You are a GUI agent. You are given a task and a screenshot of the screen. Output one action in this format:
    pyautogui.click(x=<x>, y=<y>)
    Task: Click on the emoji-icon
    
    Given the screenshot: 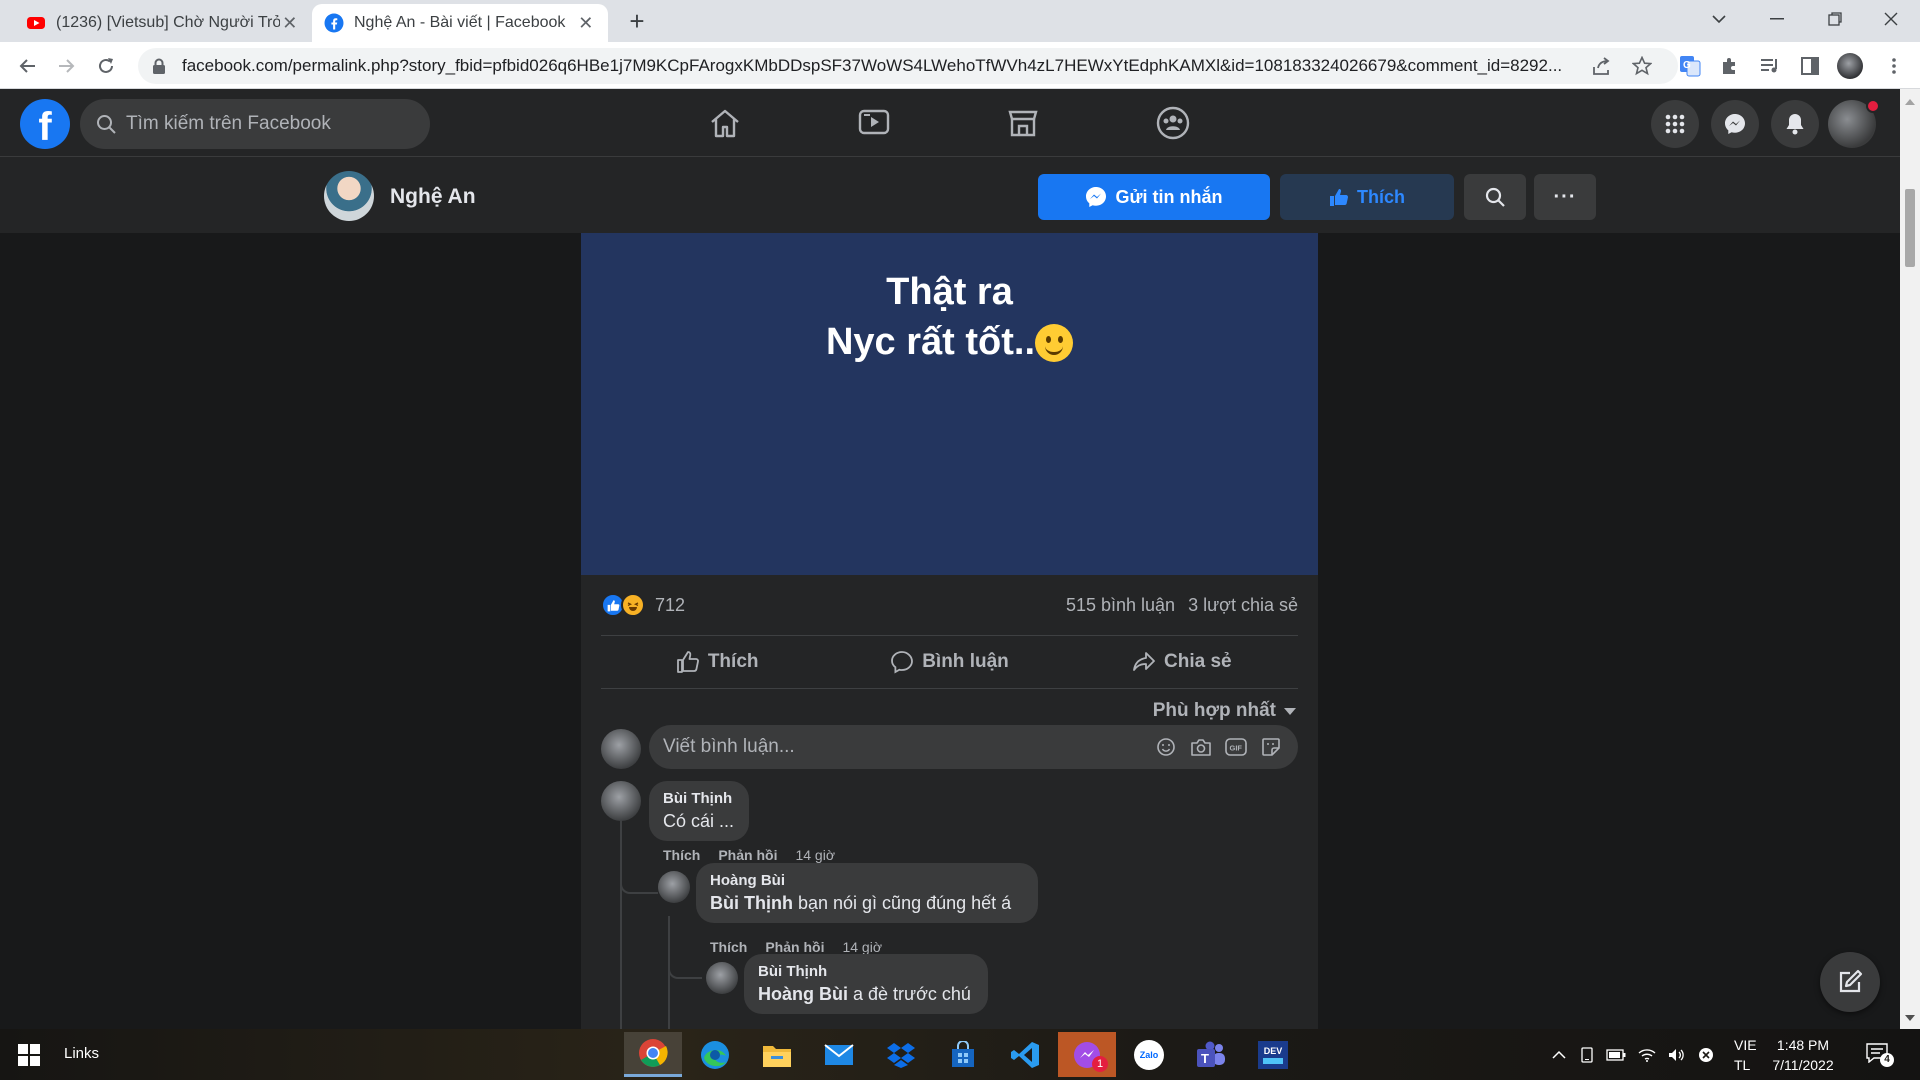 What is the action you would take?
    pyautogui.click(x=1166, y=747)
    